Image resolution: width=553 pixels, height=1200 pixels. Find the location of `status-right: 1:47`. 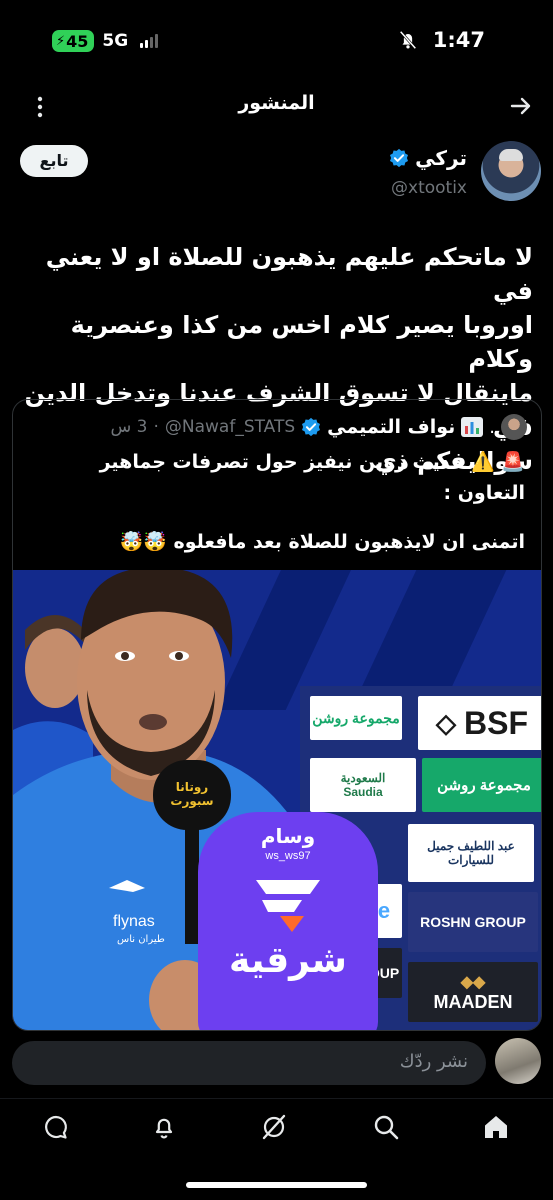

status-right: 1:47 is located at coordinates (441, 40).